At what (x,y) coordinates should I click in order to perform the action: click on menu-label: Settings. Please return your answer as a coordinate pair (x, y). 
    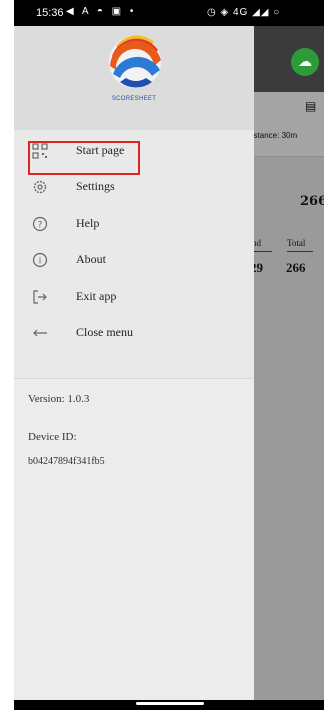
    Looking at the image, I should click on (95, 186).